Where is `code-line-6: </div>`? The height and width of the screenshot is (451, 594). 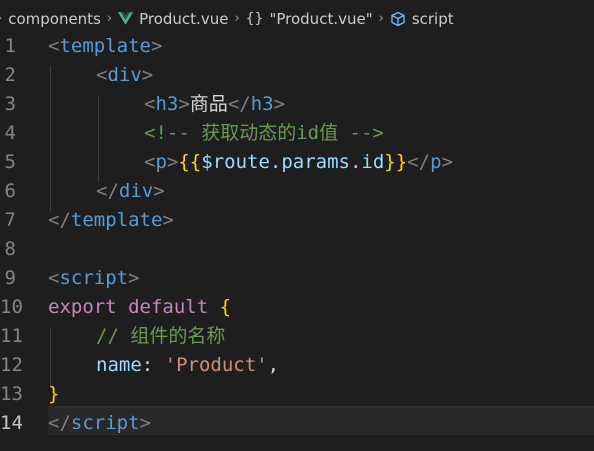 code-line-6: </div> is located at coordinates (130, 191).